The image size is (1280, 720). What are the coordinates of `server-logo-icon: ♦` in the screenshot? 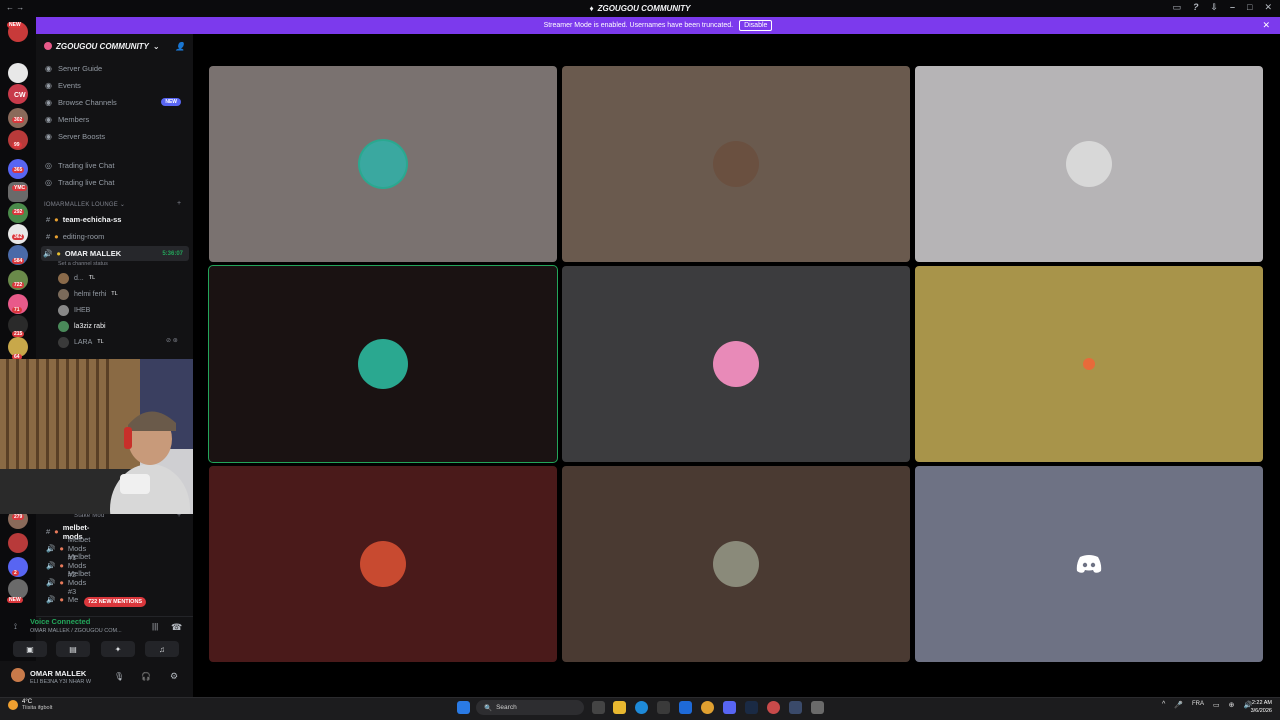 It's located at (591, 8).